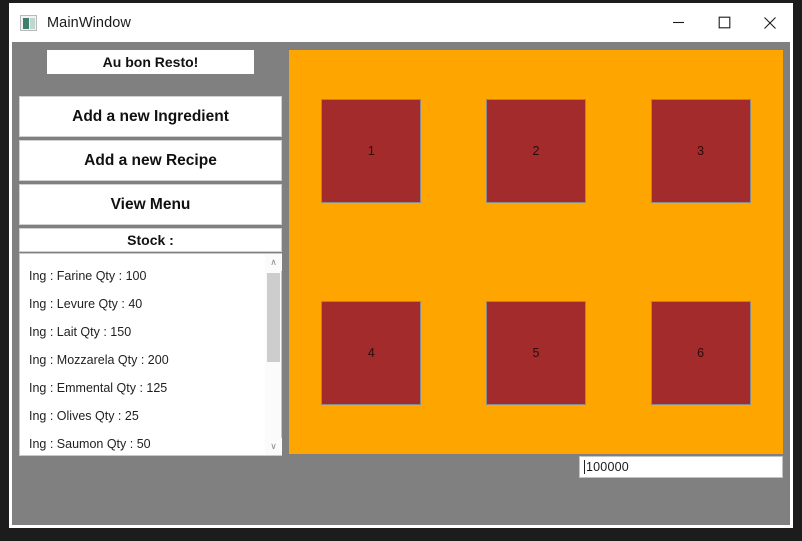 The width and height of the screenshot is (802, 541). I want to click on maximize-button, so click(724, 22).